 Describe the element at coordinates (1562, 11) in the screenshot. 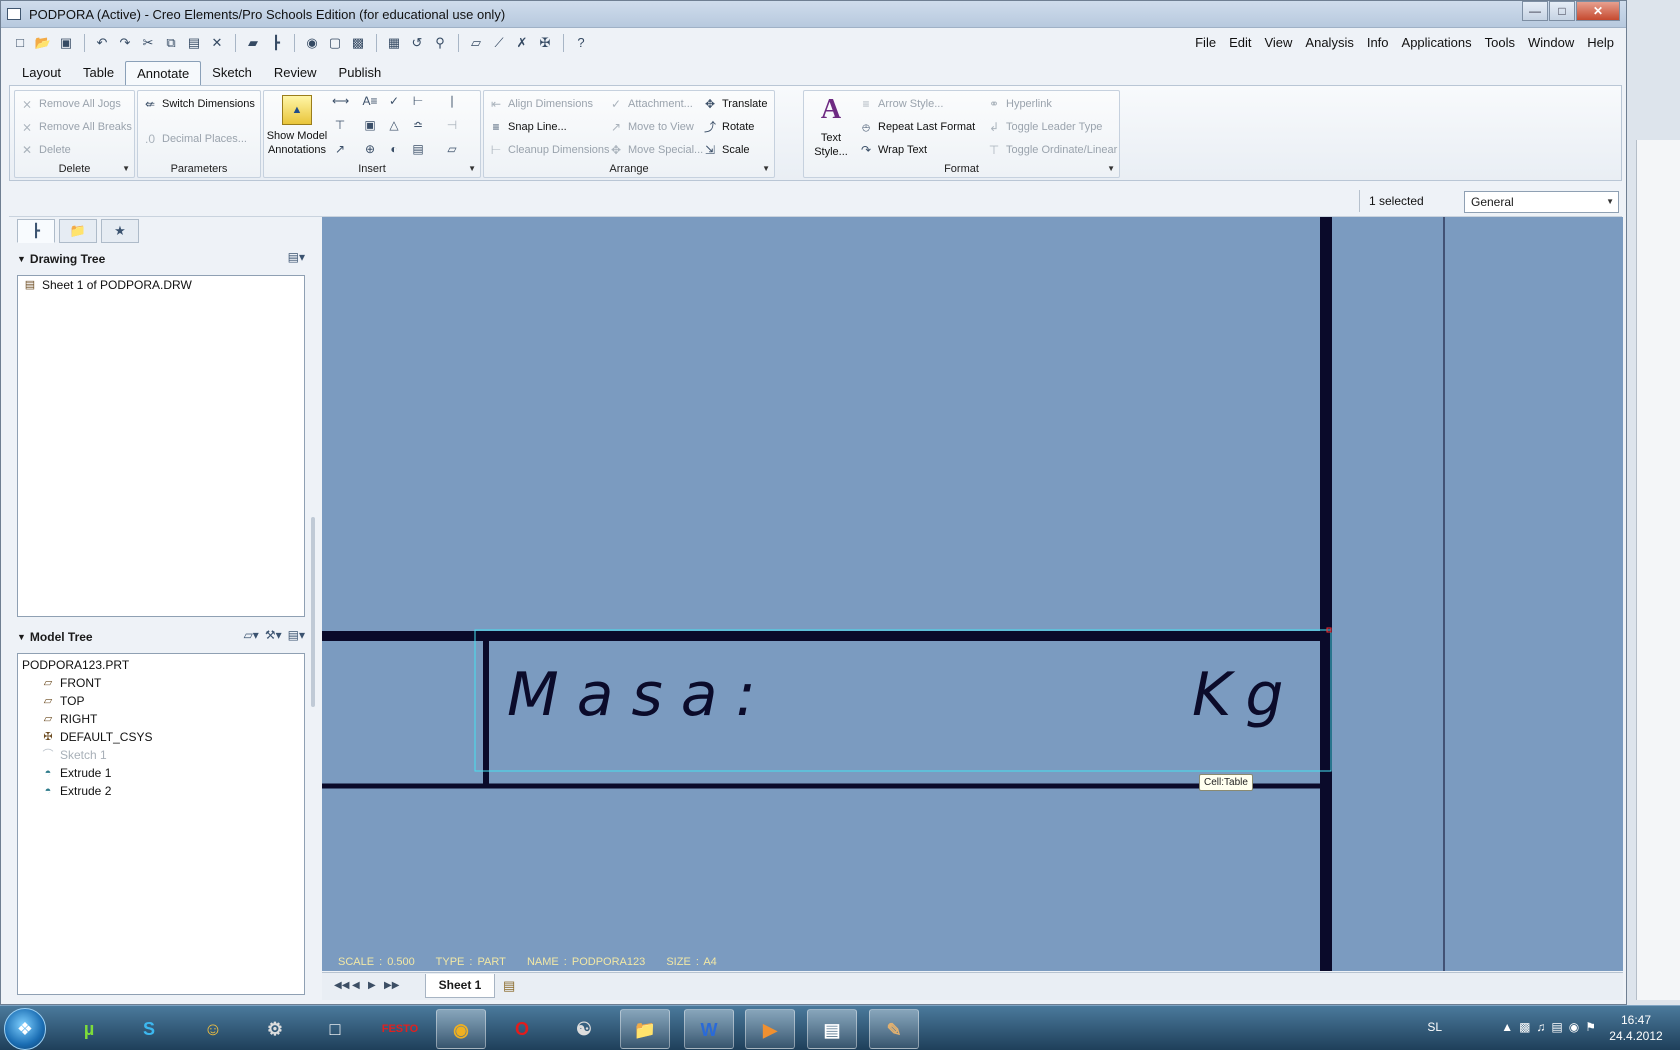

I see `maximize-button: □` at that location.